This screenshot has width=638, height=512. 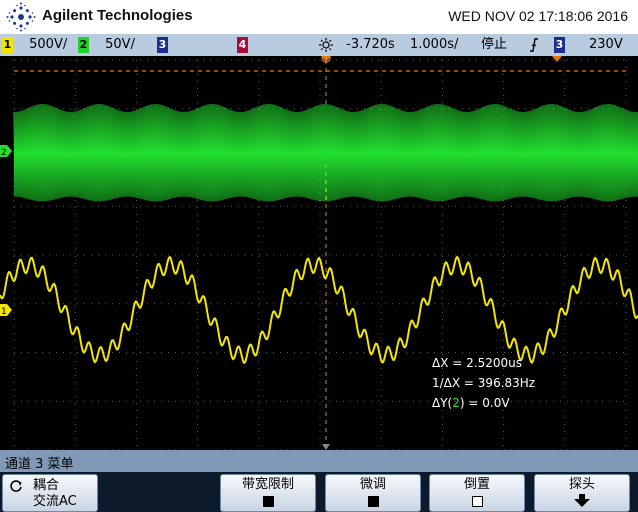 What do you see at coordinates (370, 44) in the screenshot?
I see `delay-value: -3.720s` at bounding box center [370, 44].